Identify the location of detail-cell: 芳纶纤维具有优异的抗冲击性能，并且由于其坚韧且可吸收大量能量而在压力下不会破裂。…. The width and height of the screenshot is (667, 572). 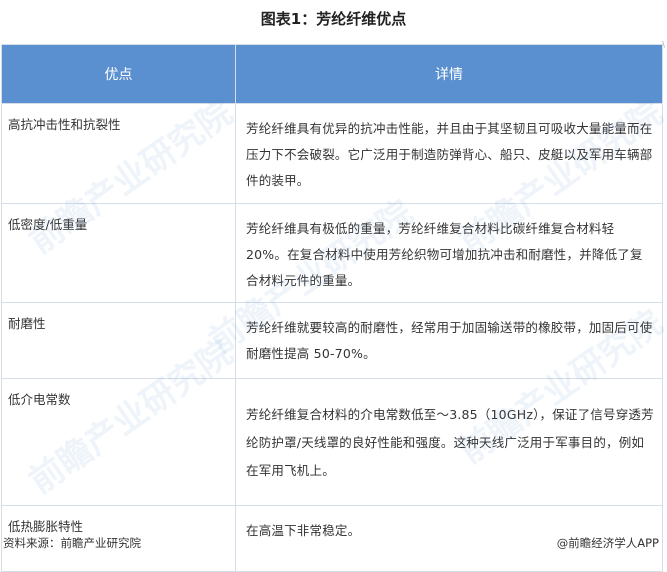
(449, 153).